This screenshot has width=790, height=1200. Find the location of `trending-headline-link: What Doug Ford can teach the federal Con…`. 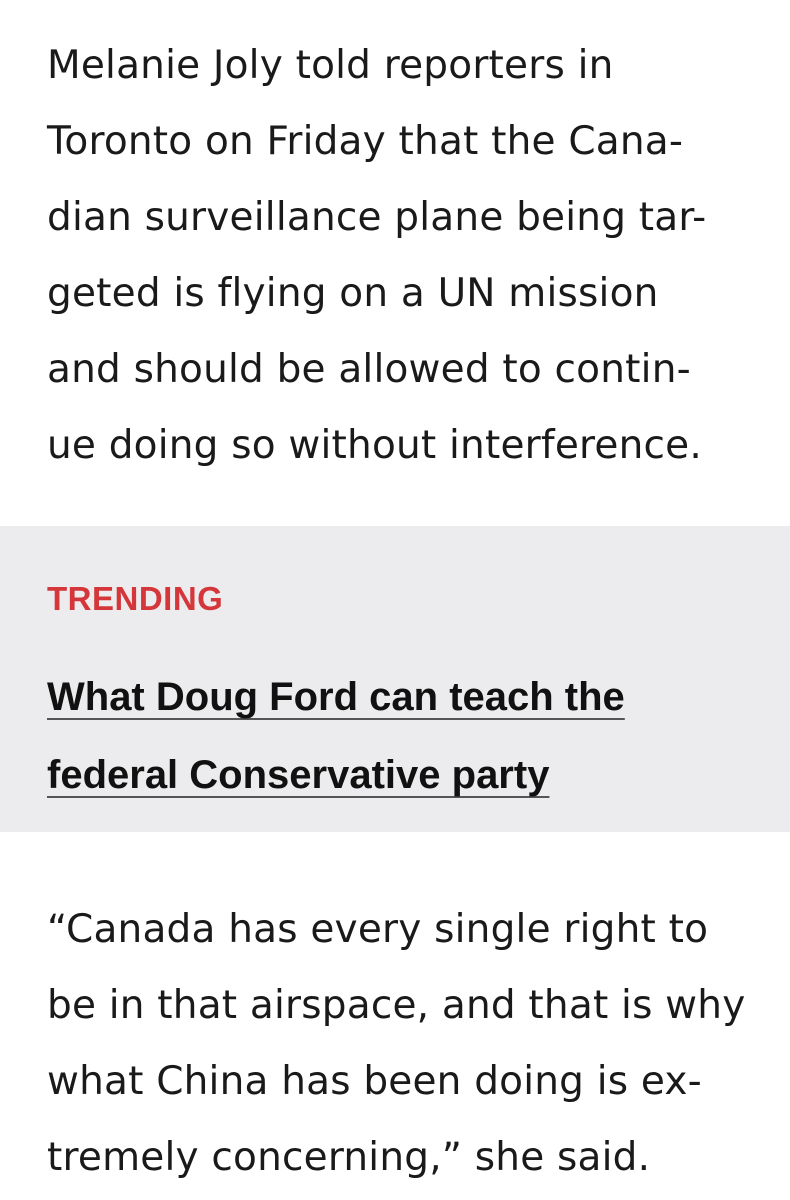

trending-headline-link: What Doug Ford can teach the federal Con… is located at coordinates (407, 736).